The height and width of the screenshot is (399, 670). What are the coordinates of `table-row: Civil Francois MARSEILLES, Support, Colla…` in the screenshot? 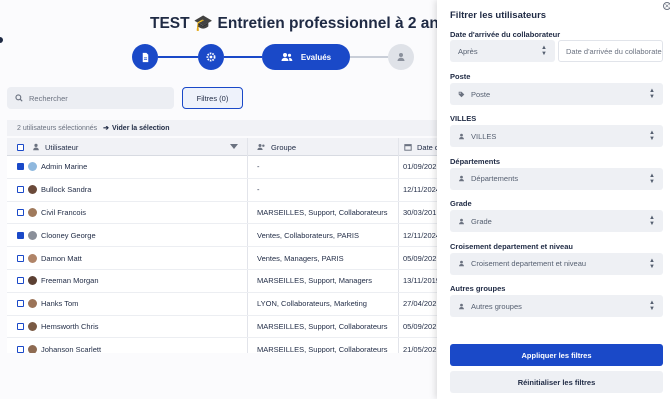 It's located at (222, 213).